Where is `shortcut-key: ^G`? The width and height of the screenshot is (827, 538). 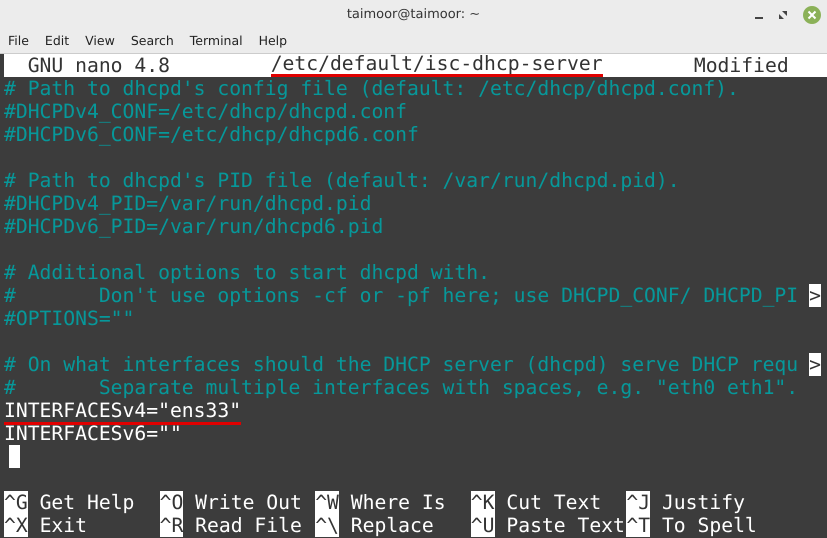
shortcut-key: ^G is located at coordinates (16, 502).